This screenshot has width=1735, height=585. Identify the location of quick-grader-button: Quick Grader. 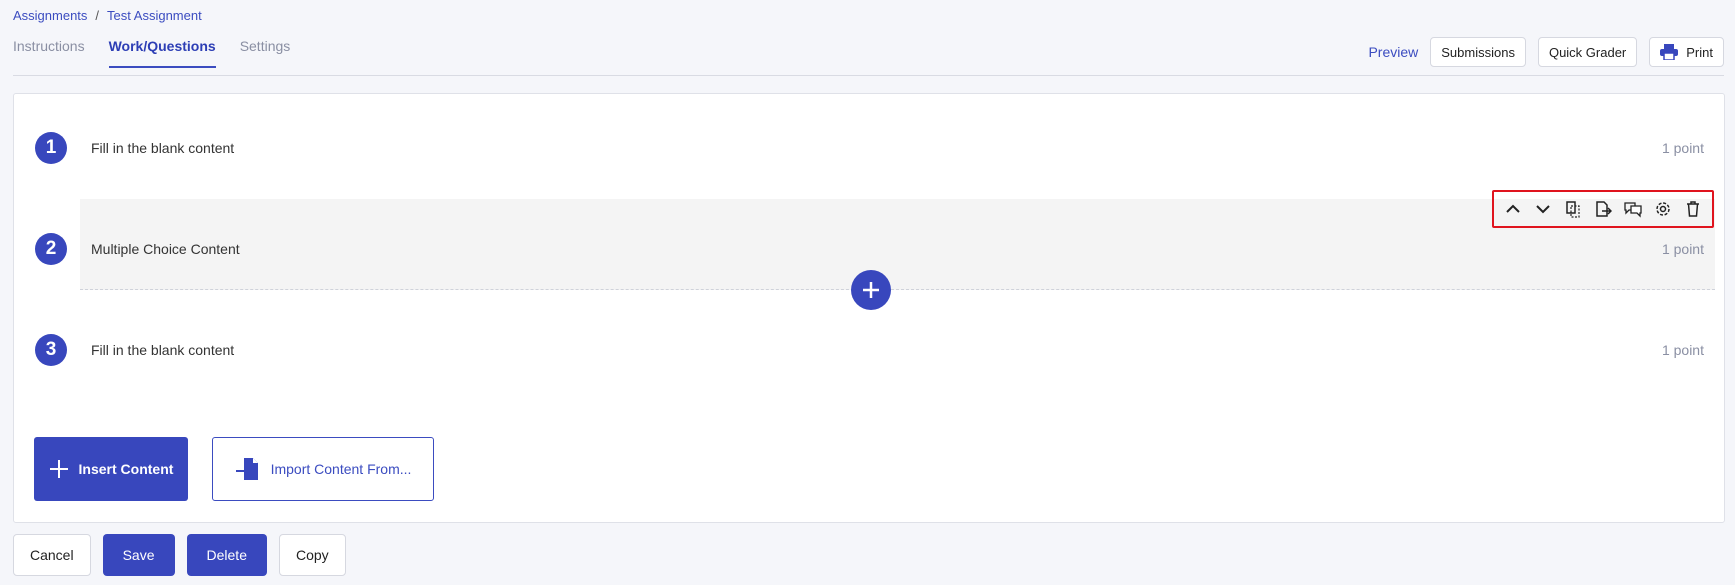
(1587, 52).